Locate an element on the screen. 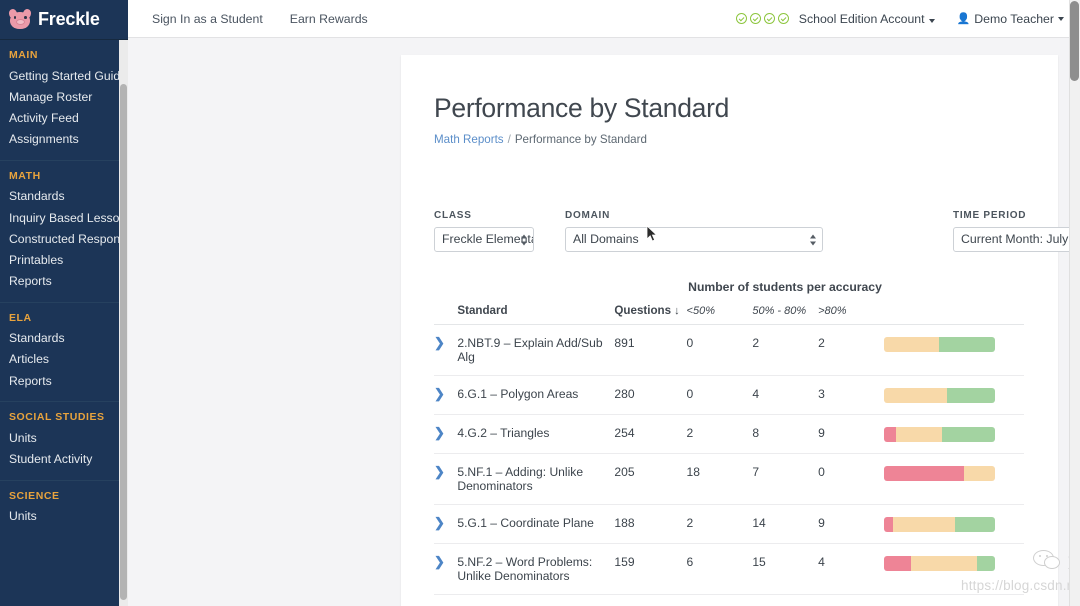  top-link-earn-rewards: Earn Rewards is located at coordinates (329, 19).